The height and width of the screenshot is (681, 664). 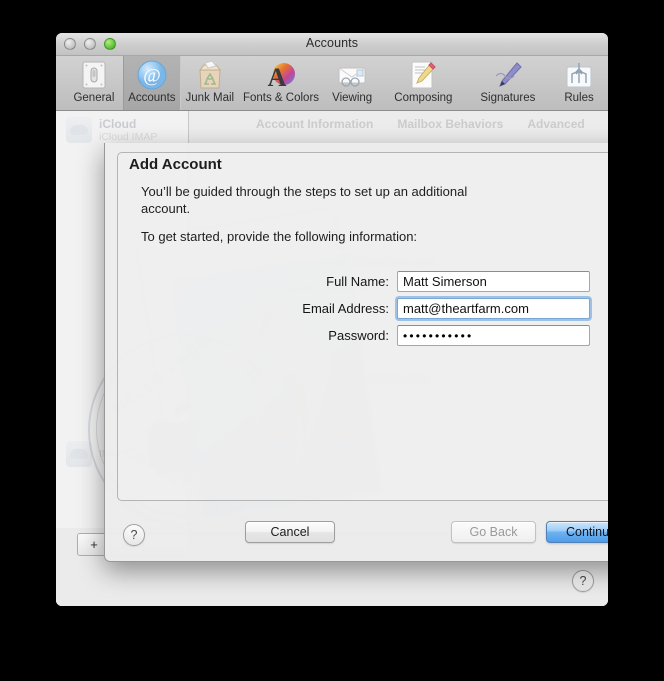 What do you see at coordinates (493, 532) in the screenshot?
I see `go-back-button: Go Back` at bounding box center [493, 532].